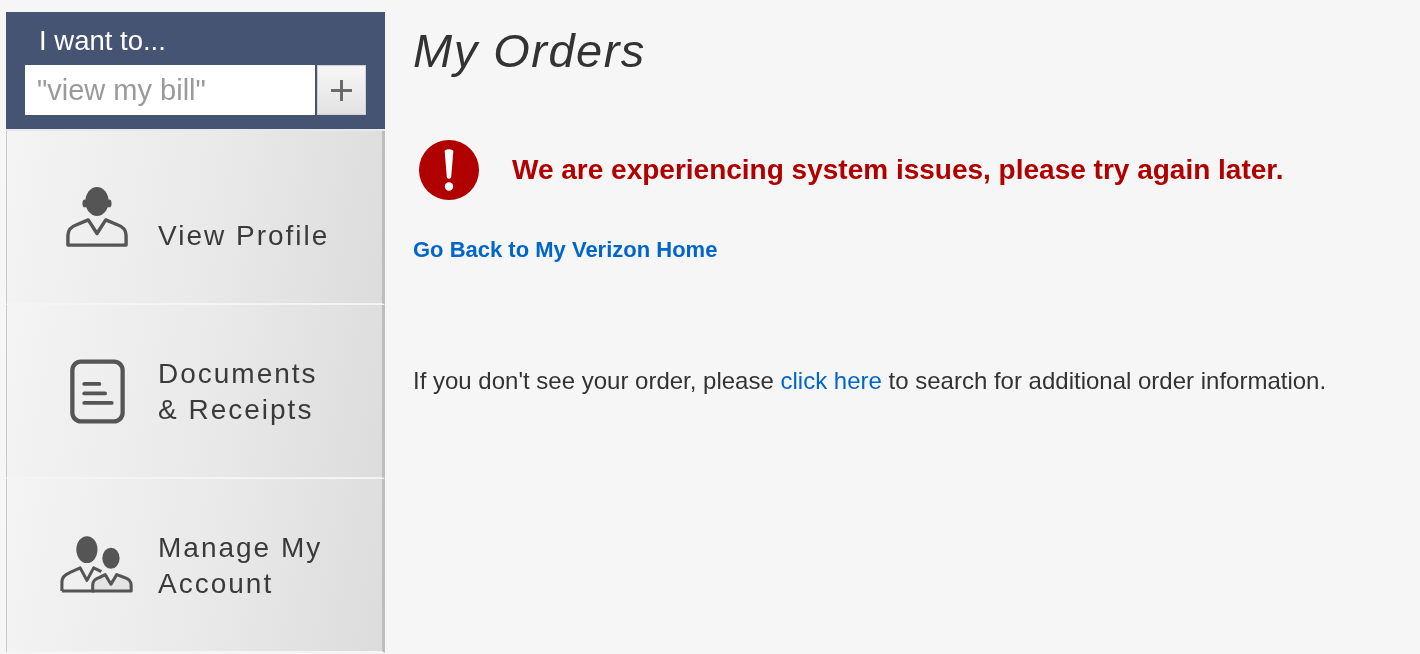 This screenshot has height=654, width=1420. Describe the element at coordinates (449, 170) in the screenshot. I see `alert-icon` at that location.